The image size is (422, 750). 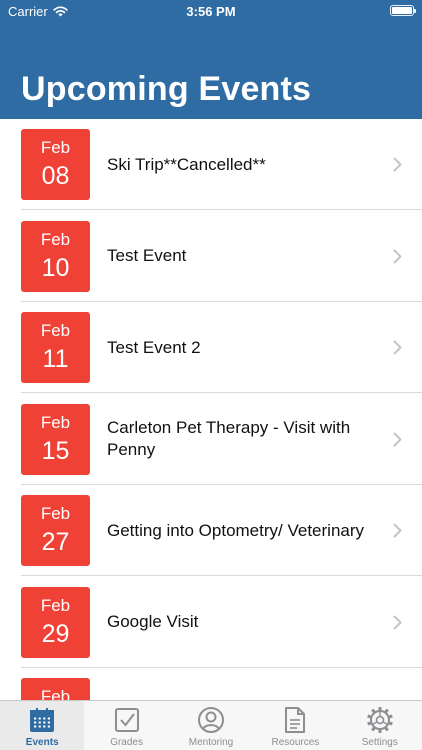 I want to click on tab-events: Events, so click(x=42, y=725).